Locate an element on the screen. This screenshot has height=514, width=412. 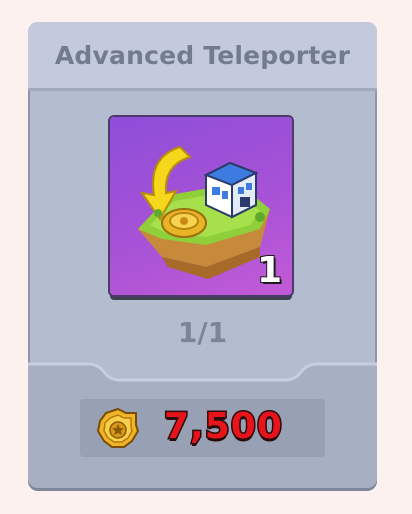
gold-badge-coin-icon is located at coordinates (118, 427).